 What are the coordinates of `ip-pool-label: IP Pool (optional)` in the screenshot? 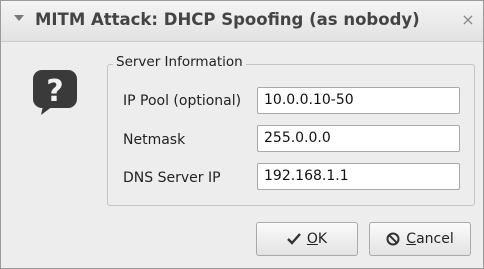 It's located at (182, 101).